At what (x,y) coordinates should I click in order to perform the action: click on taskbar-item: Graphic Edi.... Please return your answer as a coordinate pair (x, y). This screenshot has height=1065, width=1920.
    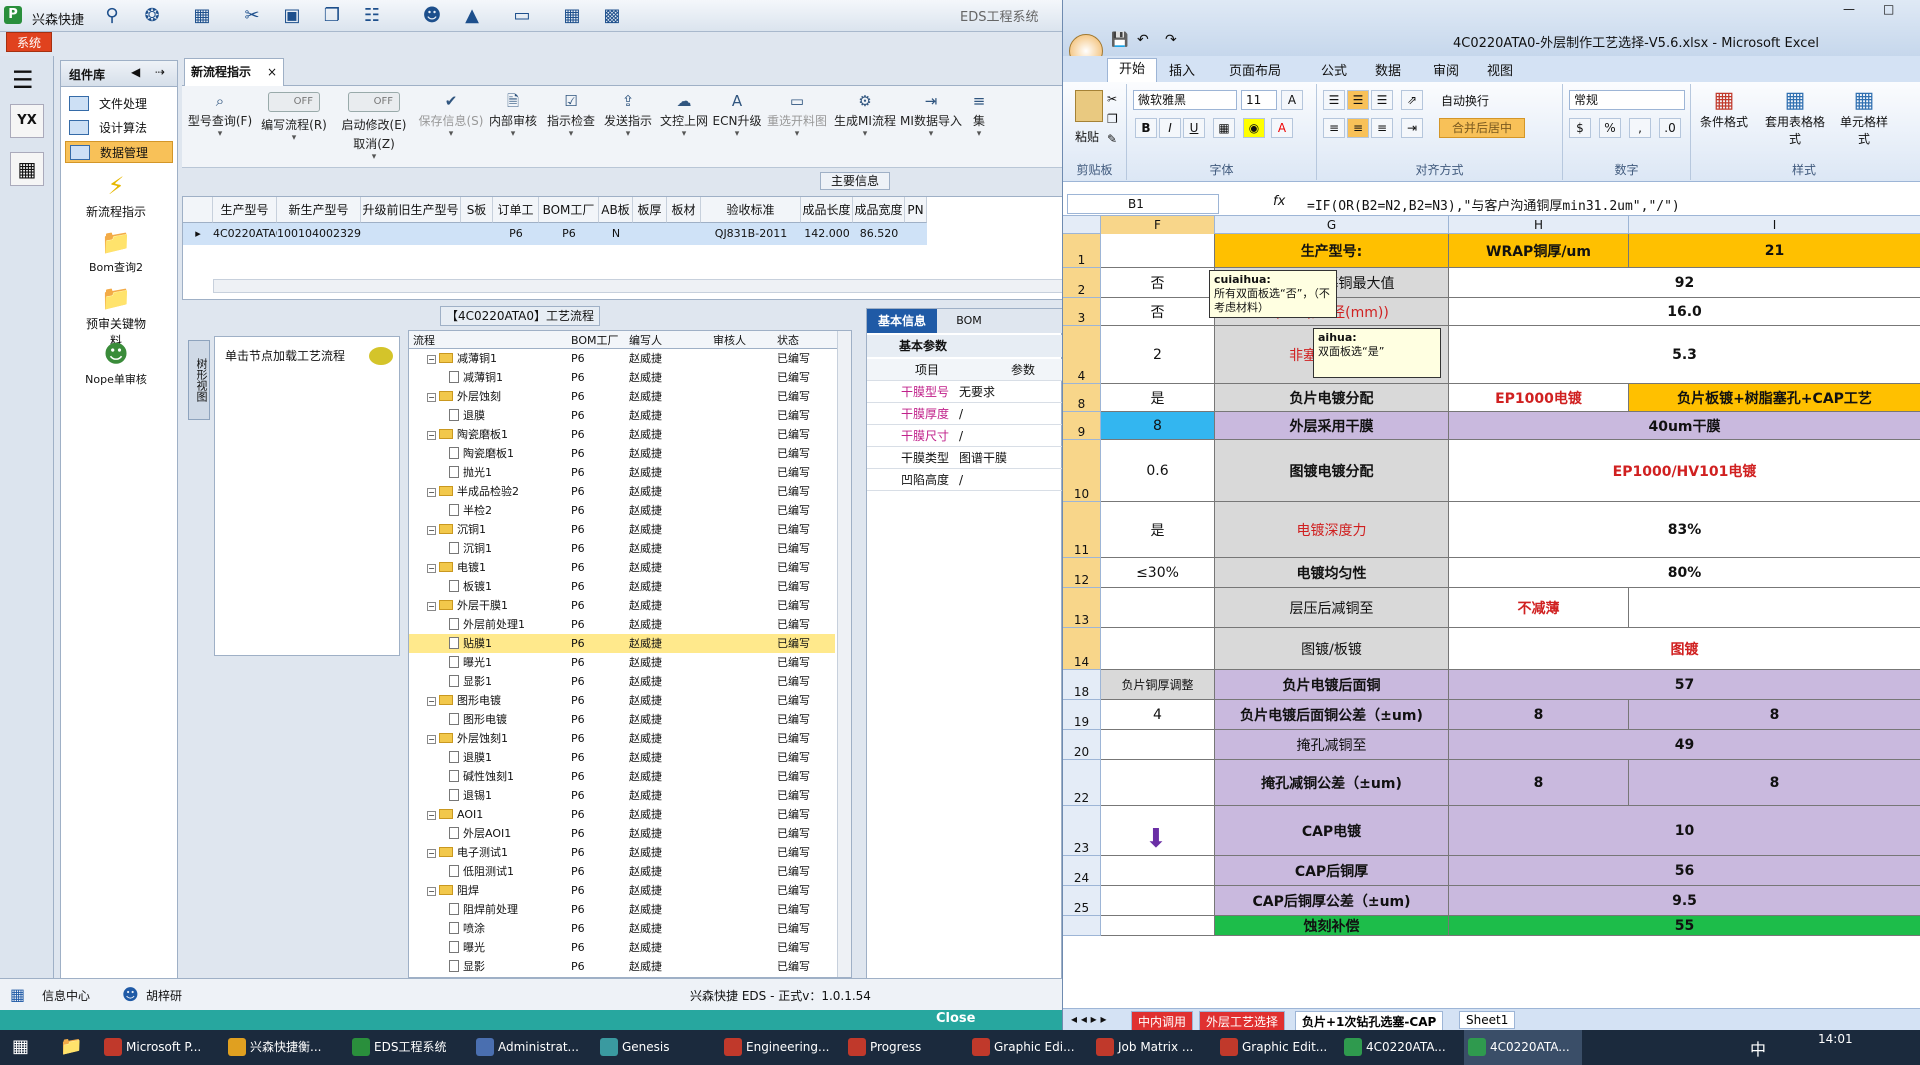
    Looking at the image, I should click on (1027, 1047).